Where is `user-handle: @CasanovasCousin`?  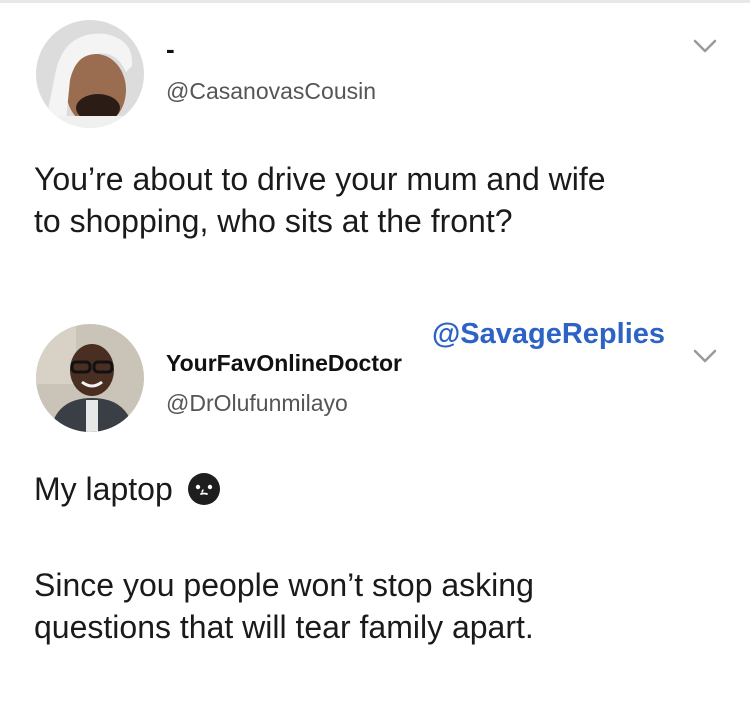 user-handle: @CasanovasCousin is located at coordinates (271, 91).